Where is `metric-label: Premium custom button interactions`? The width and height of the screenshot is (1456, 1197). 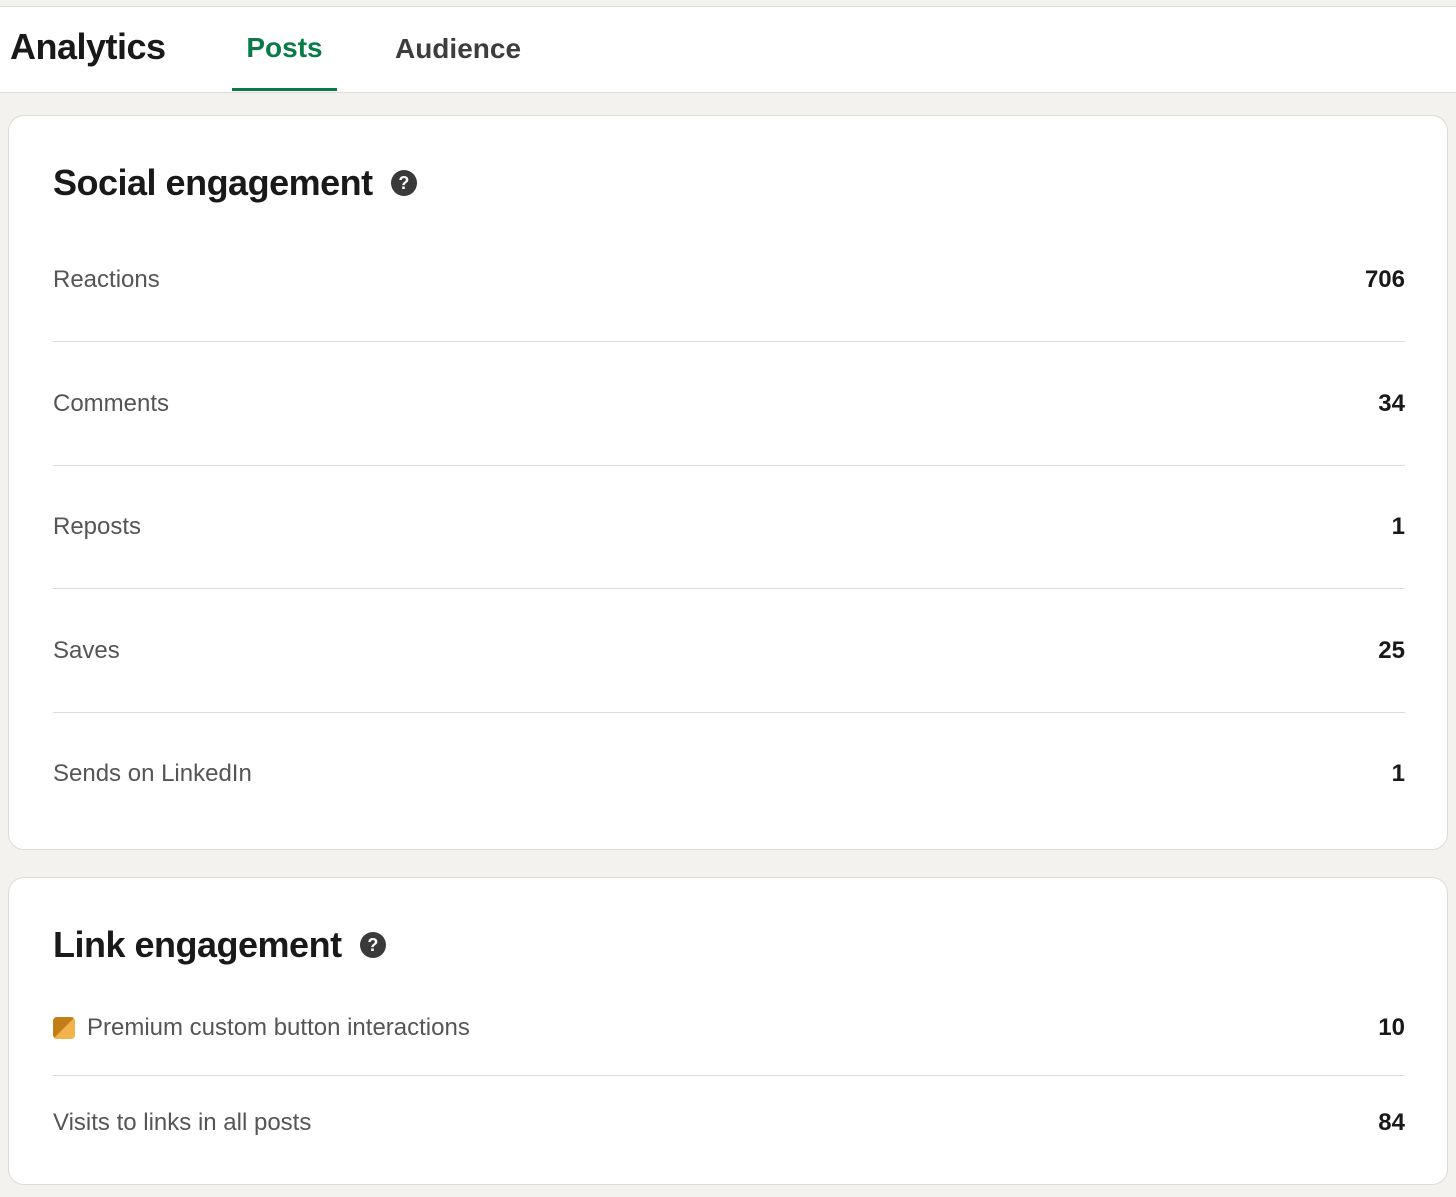 metric-label: Premium custom button interactions is located at coordinates (278, 1027).